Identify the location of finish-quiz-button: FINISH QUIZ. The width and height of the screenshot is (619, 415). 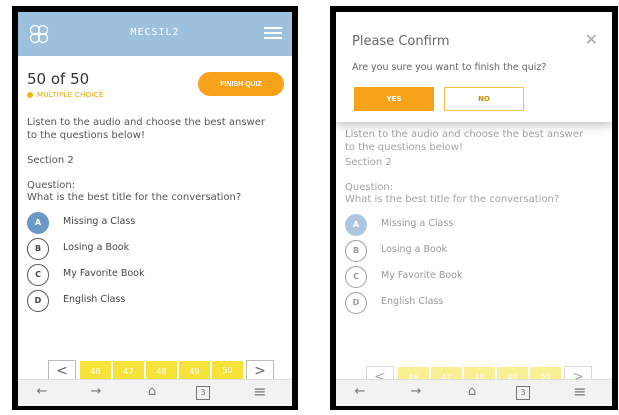
(241, 84).